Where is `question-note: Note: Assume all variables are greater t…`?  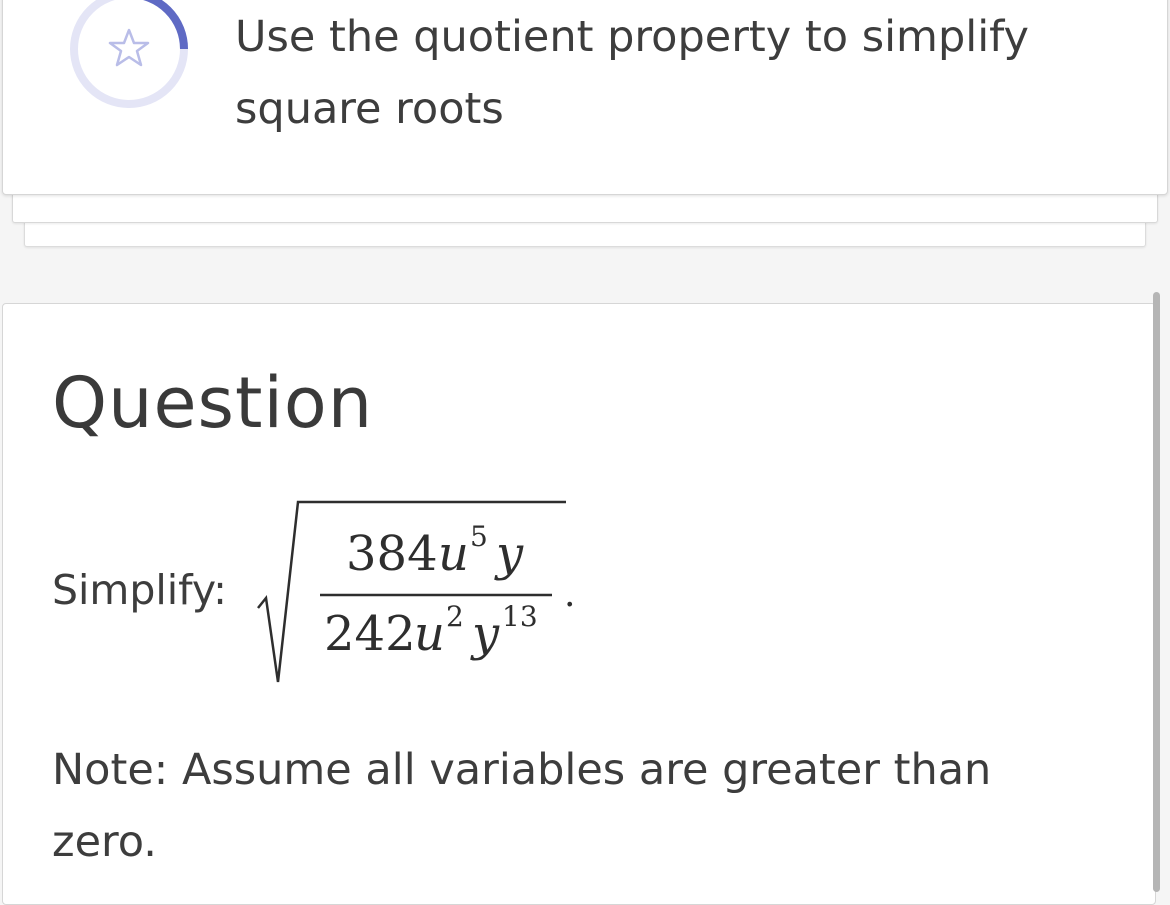
question-note: Note: Assume all variables are greater t… is located at coordinates (522, 806).